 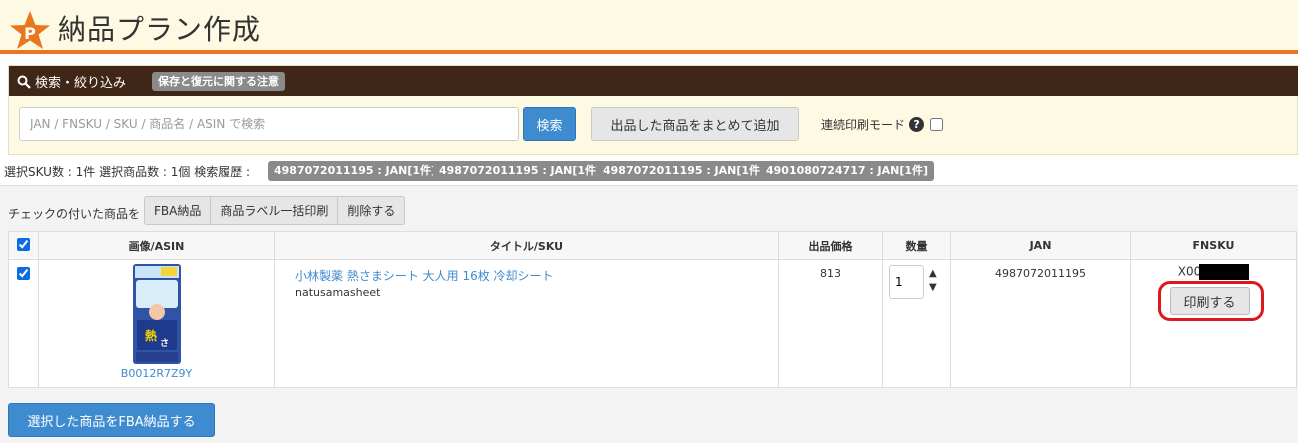 I want to click on search-panel-bar: 検索・絞り込み 保存と復元に関する注意, so click(x=653, y=81).